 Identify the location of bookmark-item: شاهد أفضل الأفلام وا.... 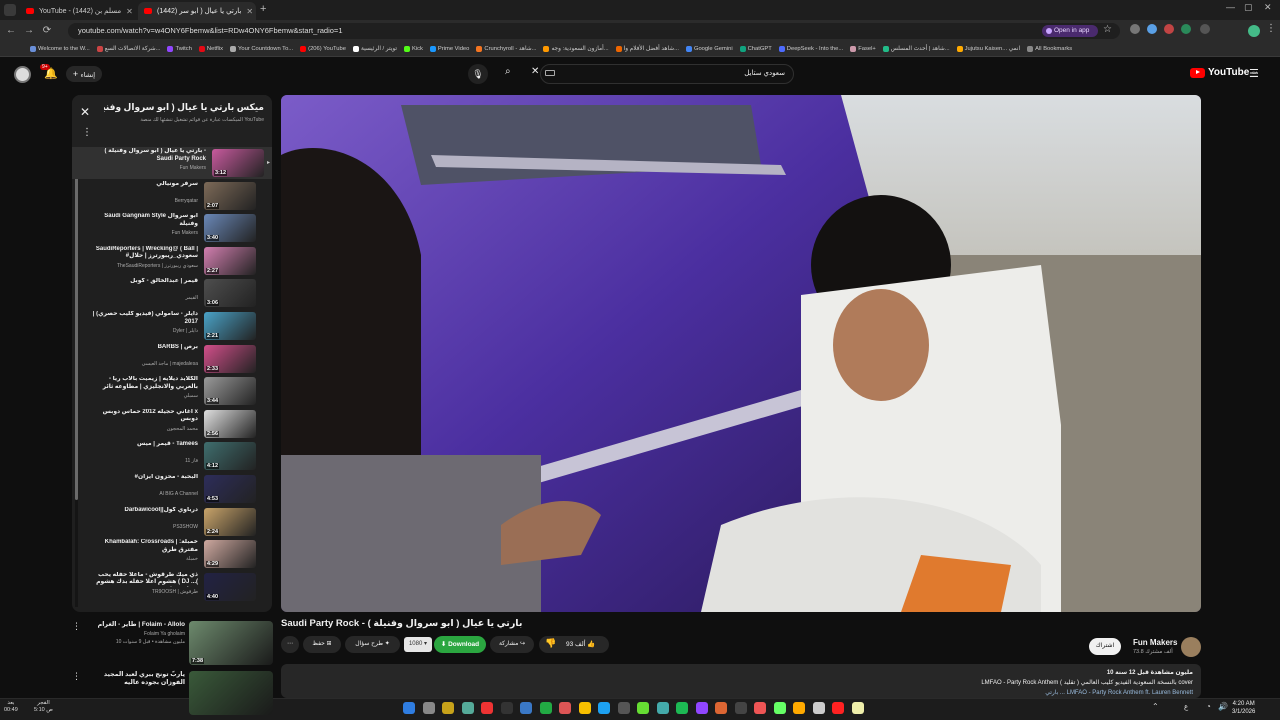
(647, 49).